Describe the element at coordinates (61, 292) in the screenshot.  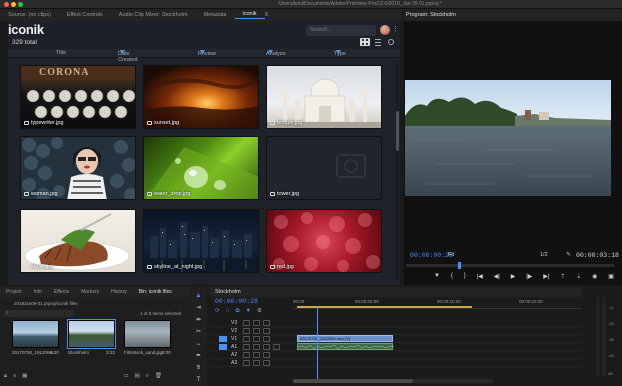
I see `tab-effects: Effects` at that location.